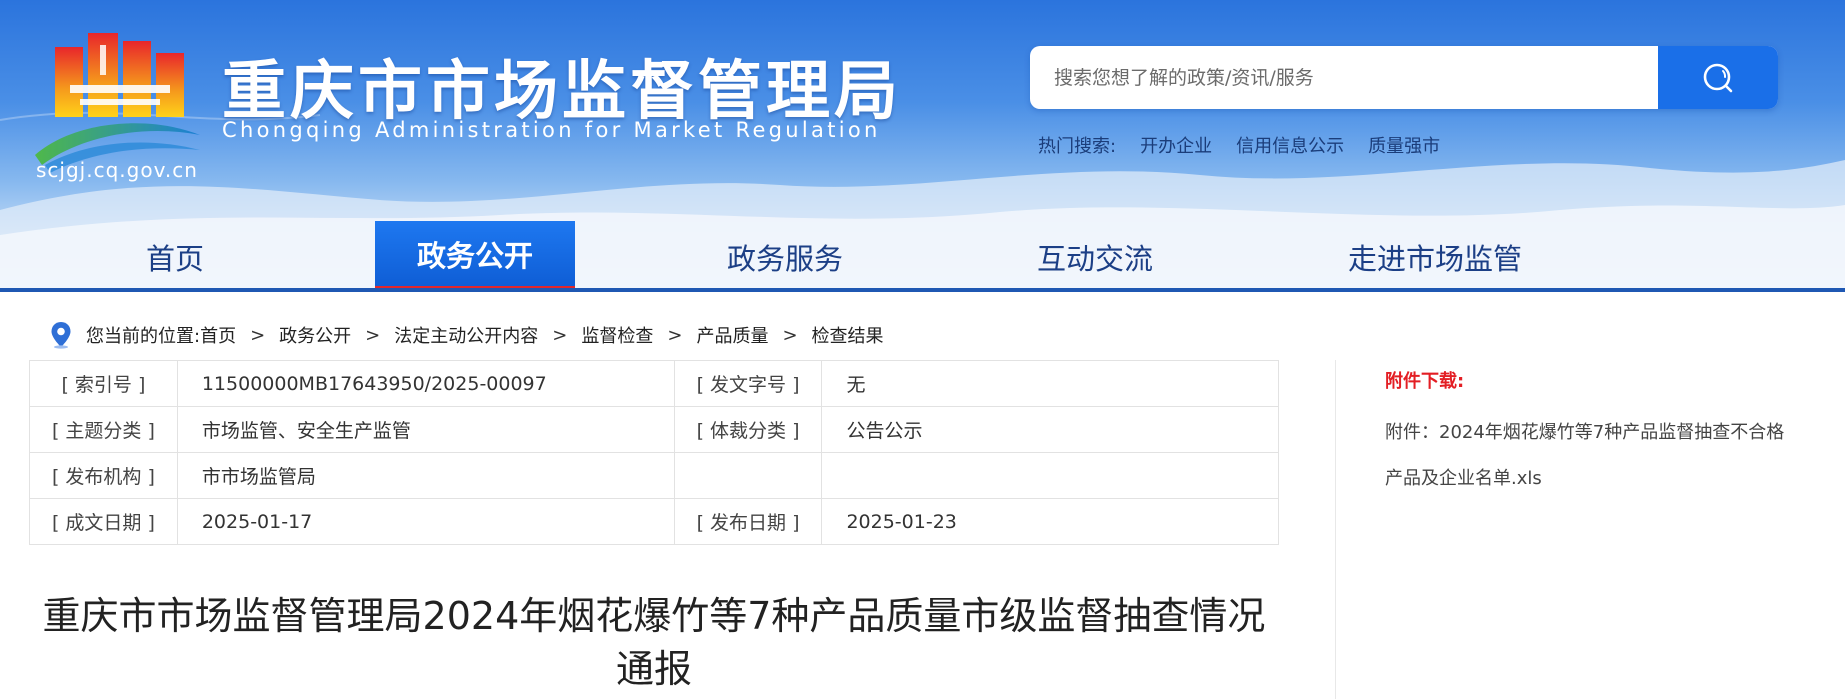 The height and width of the screenshot is (699, 1845). I want to click on meta-label: [ 发文字号 ], so click(748, 383).